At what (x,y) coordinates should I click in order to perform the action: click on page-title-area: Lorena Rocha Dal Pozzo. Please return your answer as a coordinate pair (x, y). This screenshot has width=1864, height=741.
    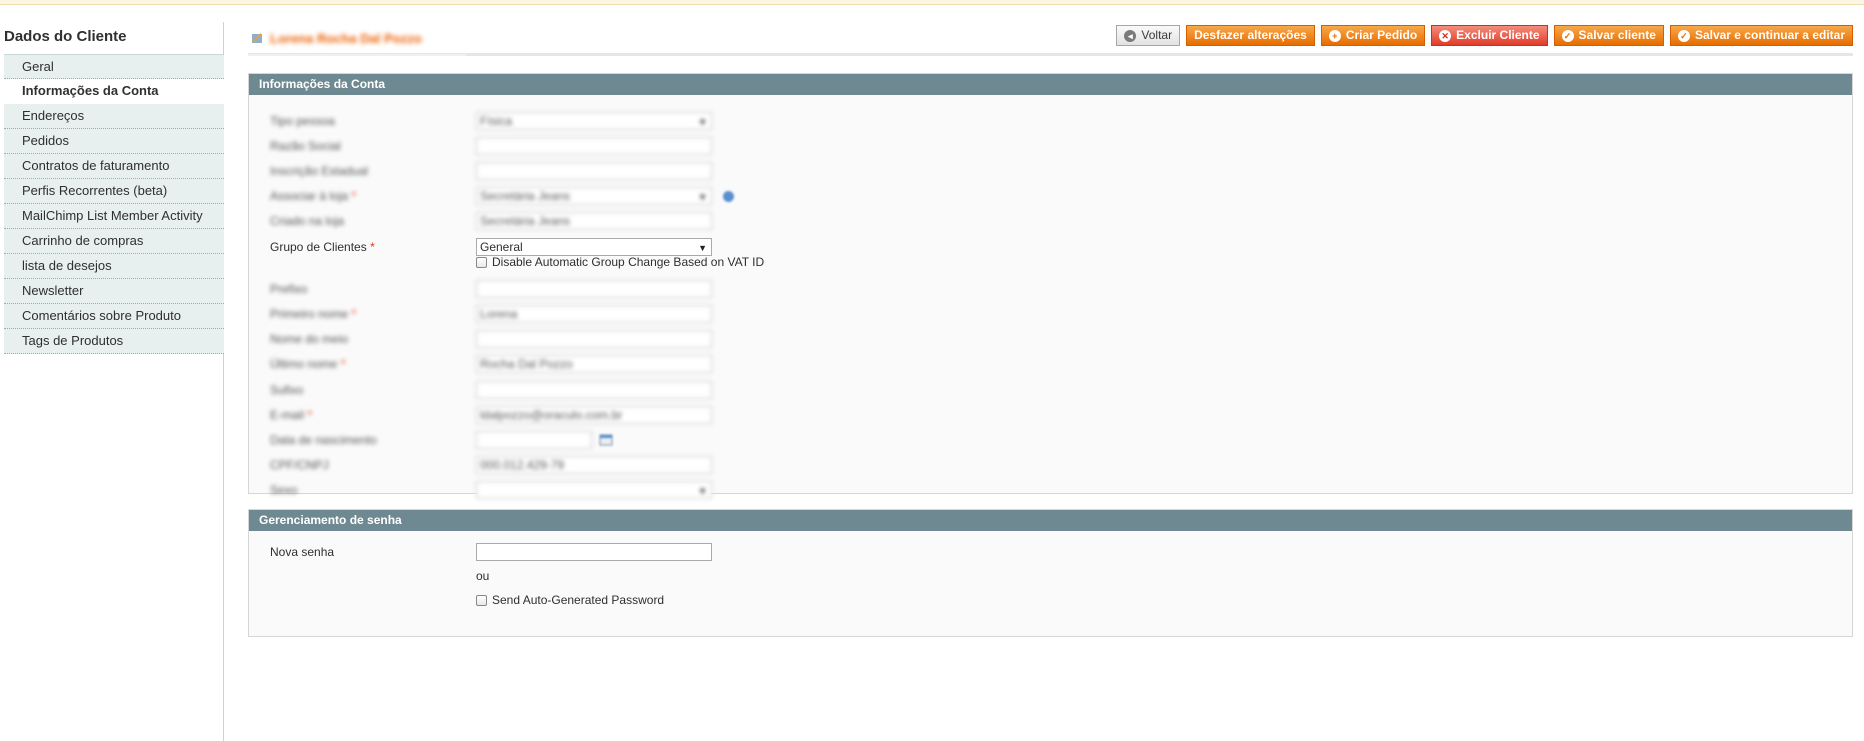
    Looking at the image, I should click on (357, 39).